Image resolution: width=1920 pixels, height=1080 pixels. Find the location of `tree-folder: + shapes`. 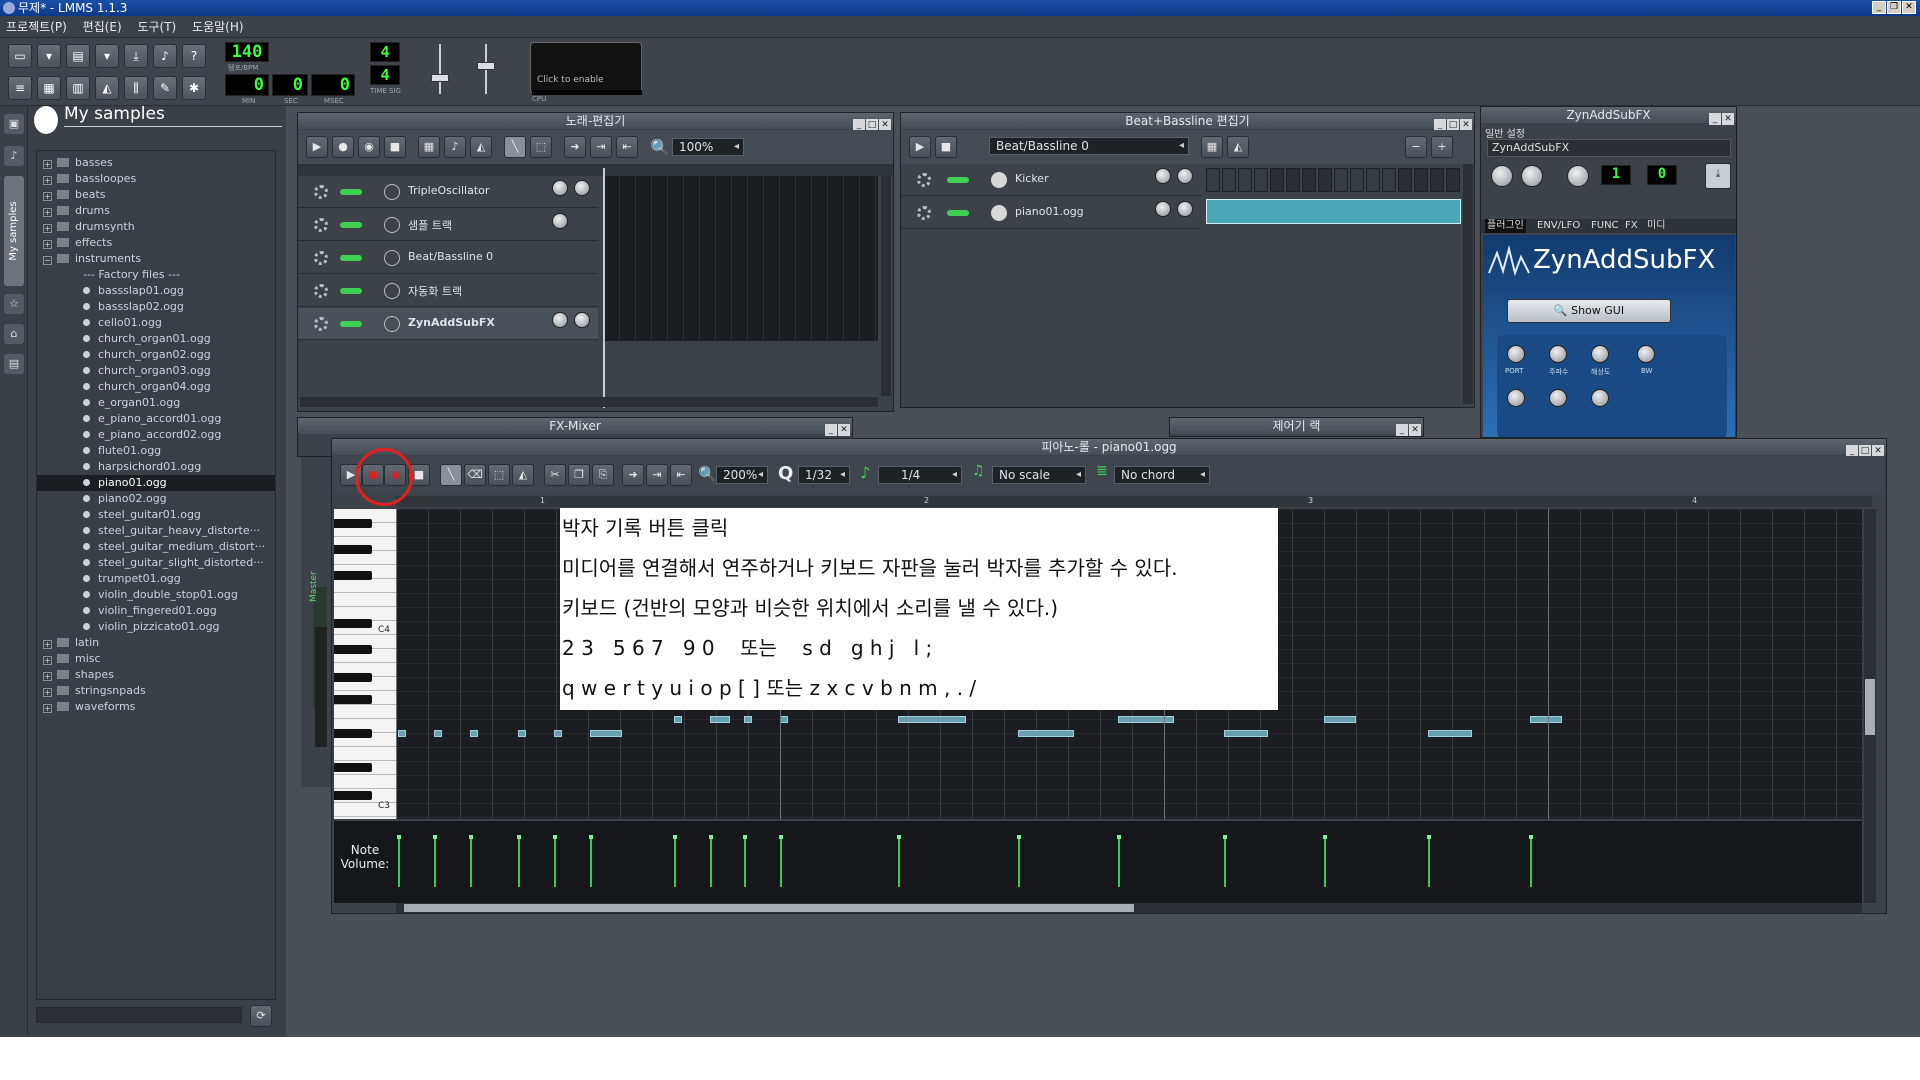

tree-folder: + shapes is located at coordinates (75, 675).